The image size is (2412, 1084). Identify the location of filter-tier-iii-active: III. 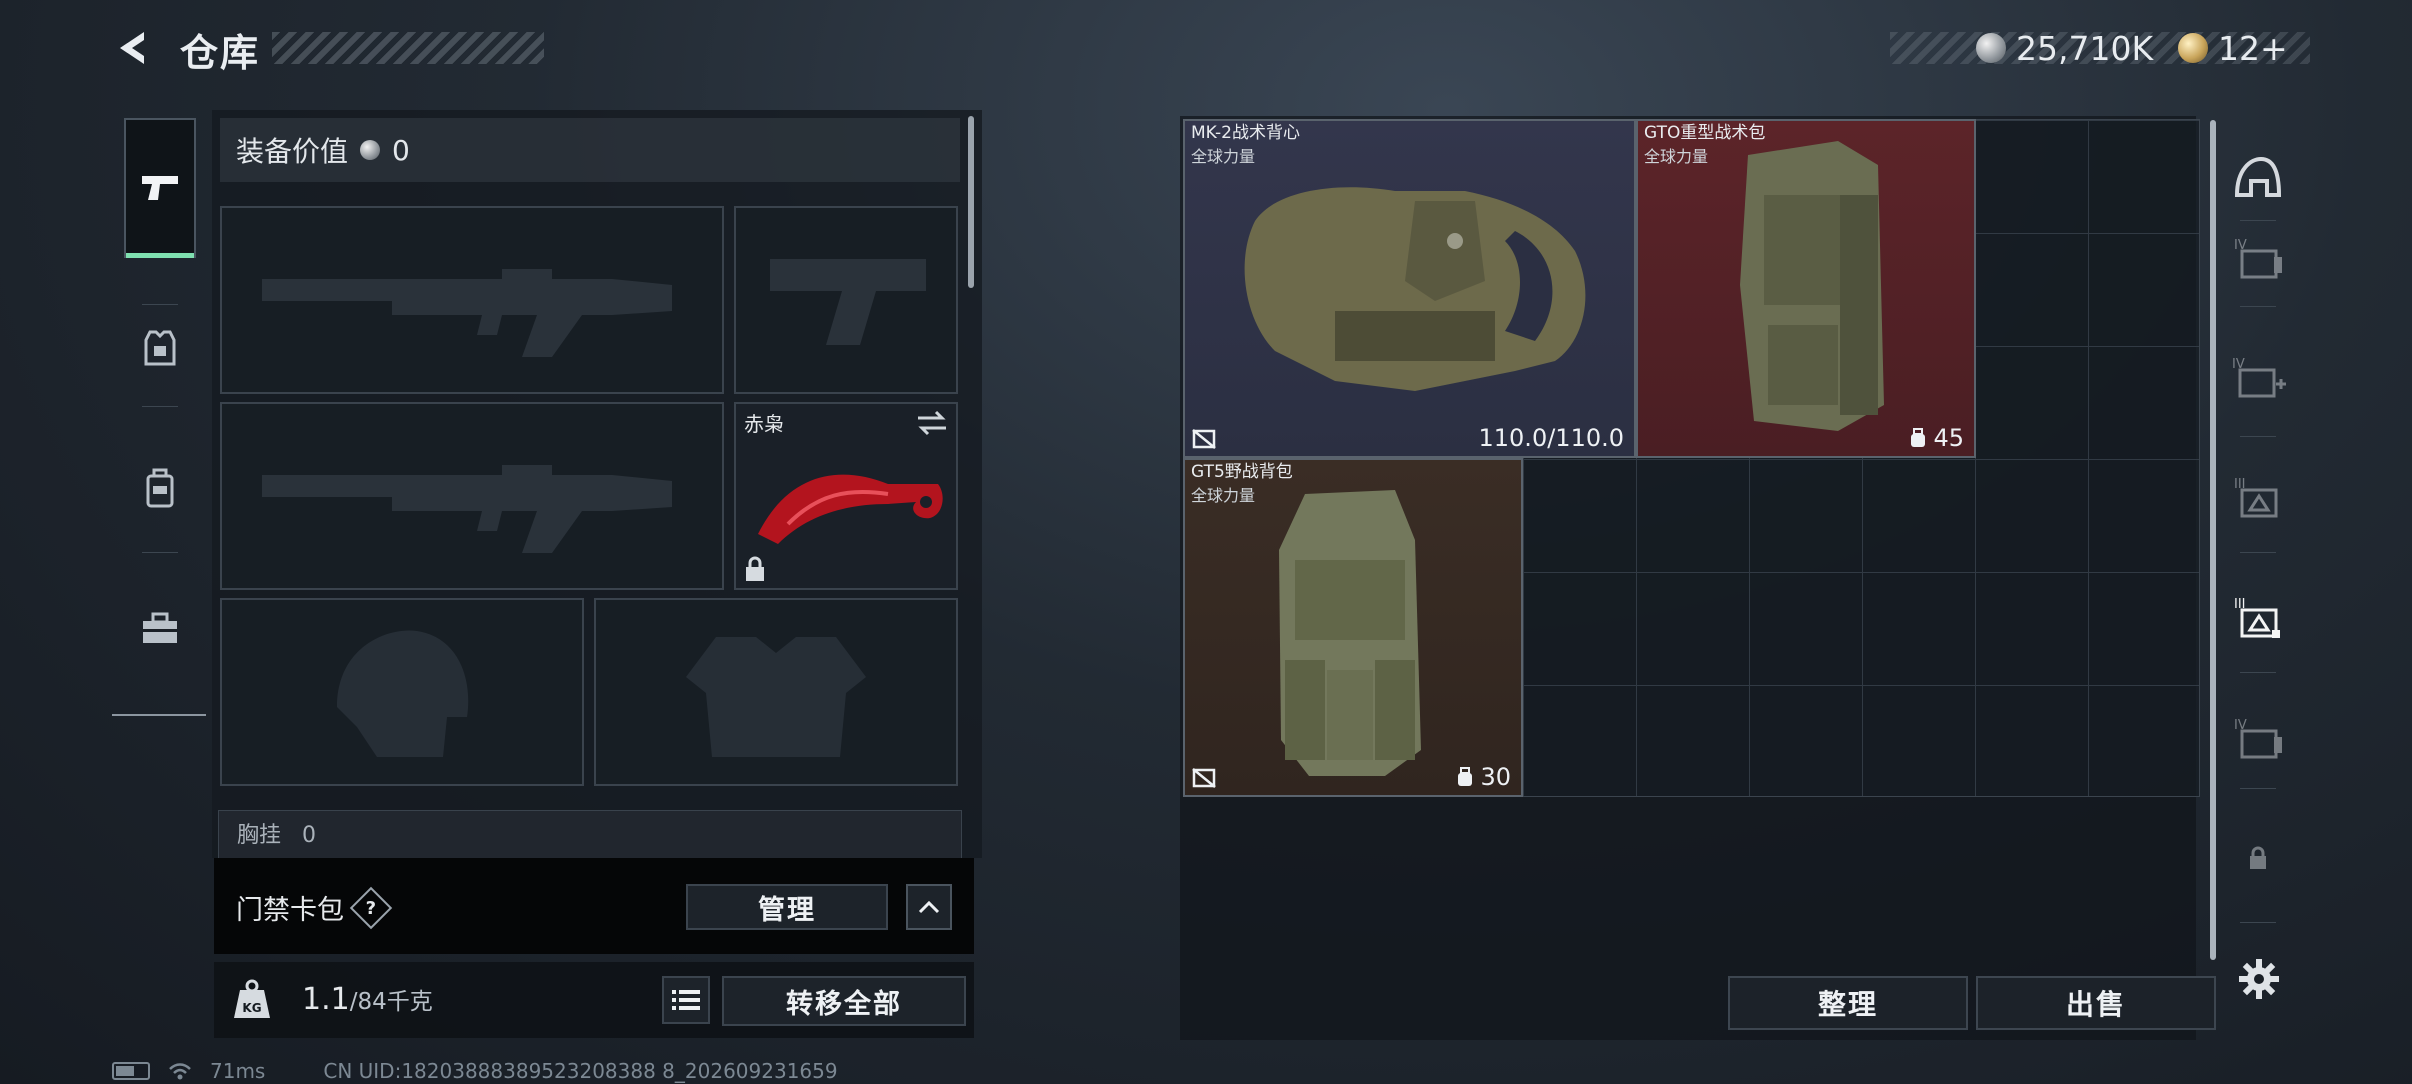
(2258, 618).